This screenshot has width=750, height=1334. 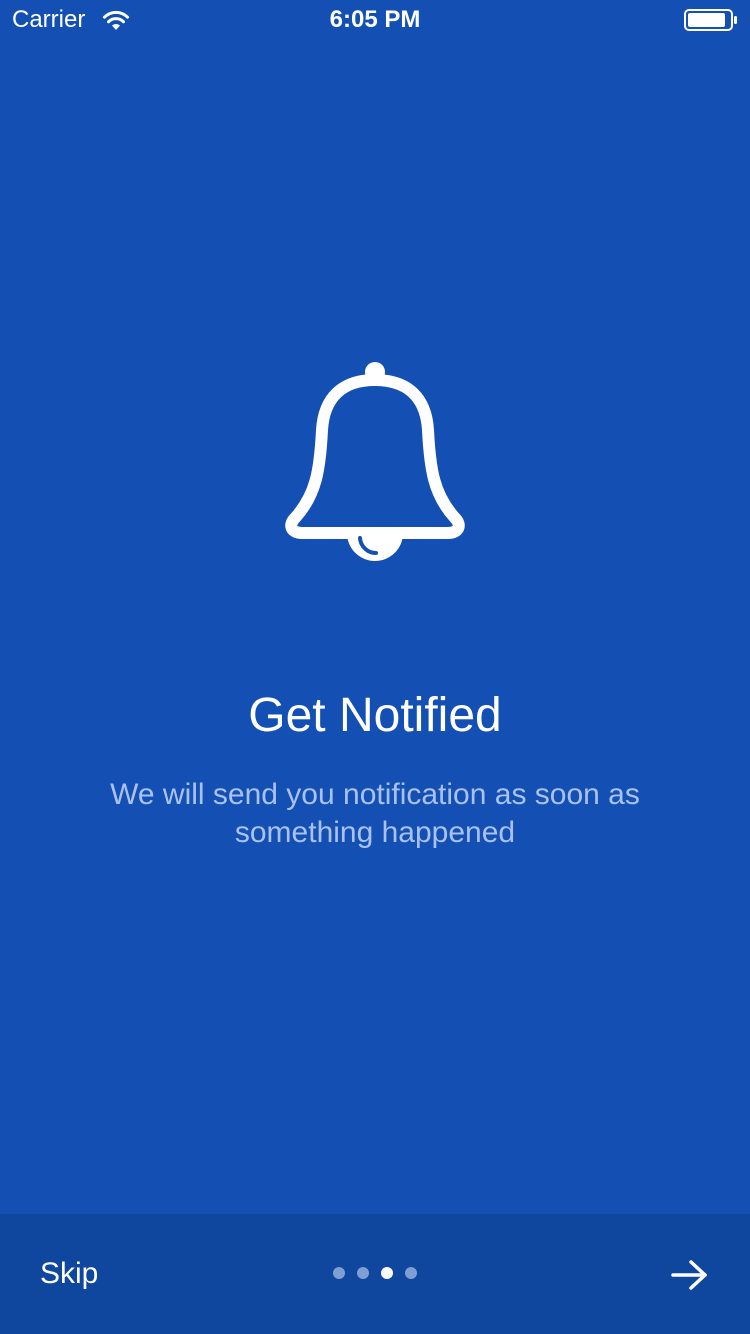 I want to click on page-title: Get Notified, so click(x=375, y=715).